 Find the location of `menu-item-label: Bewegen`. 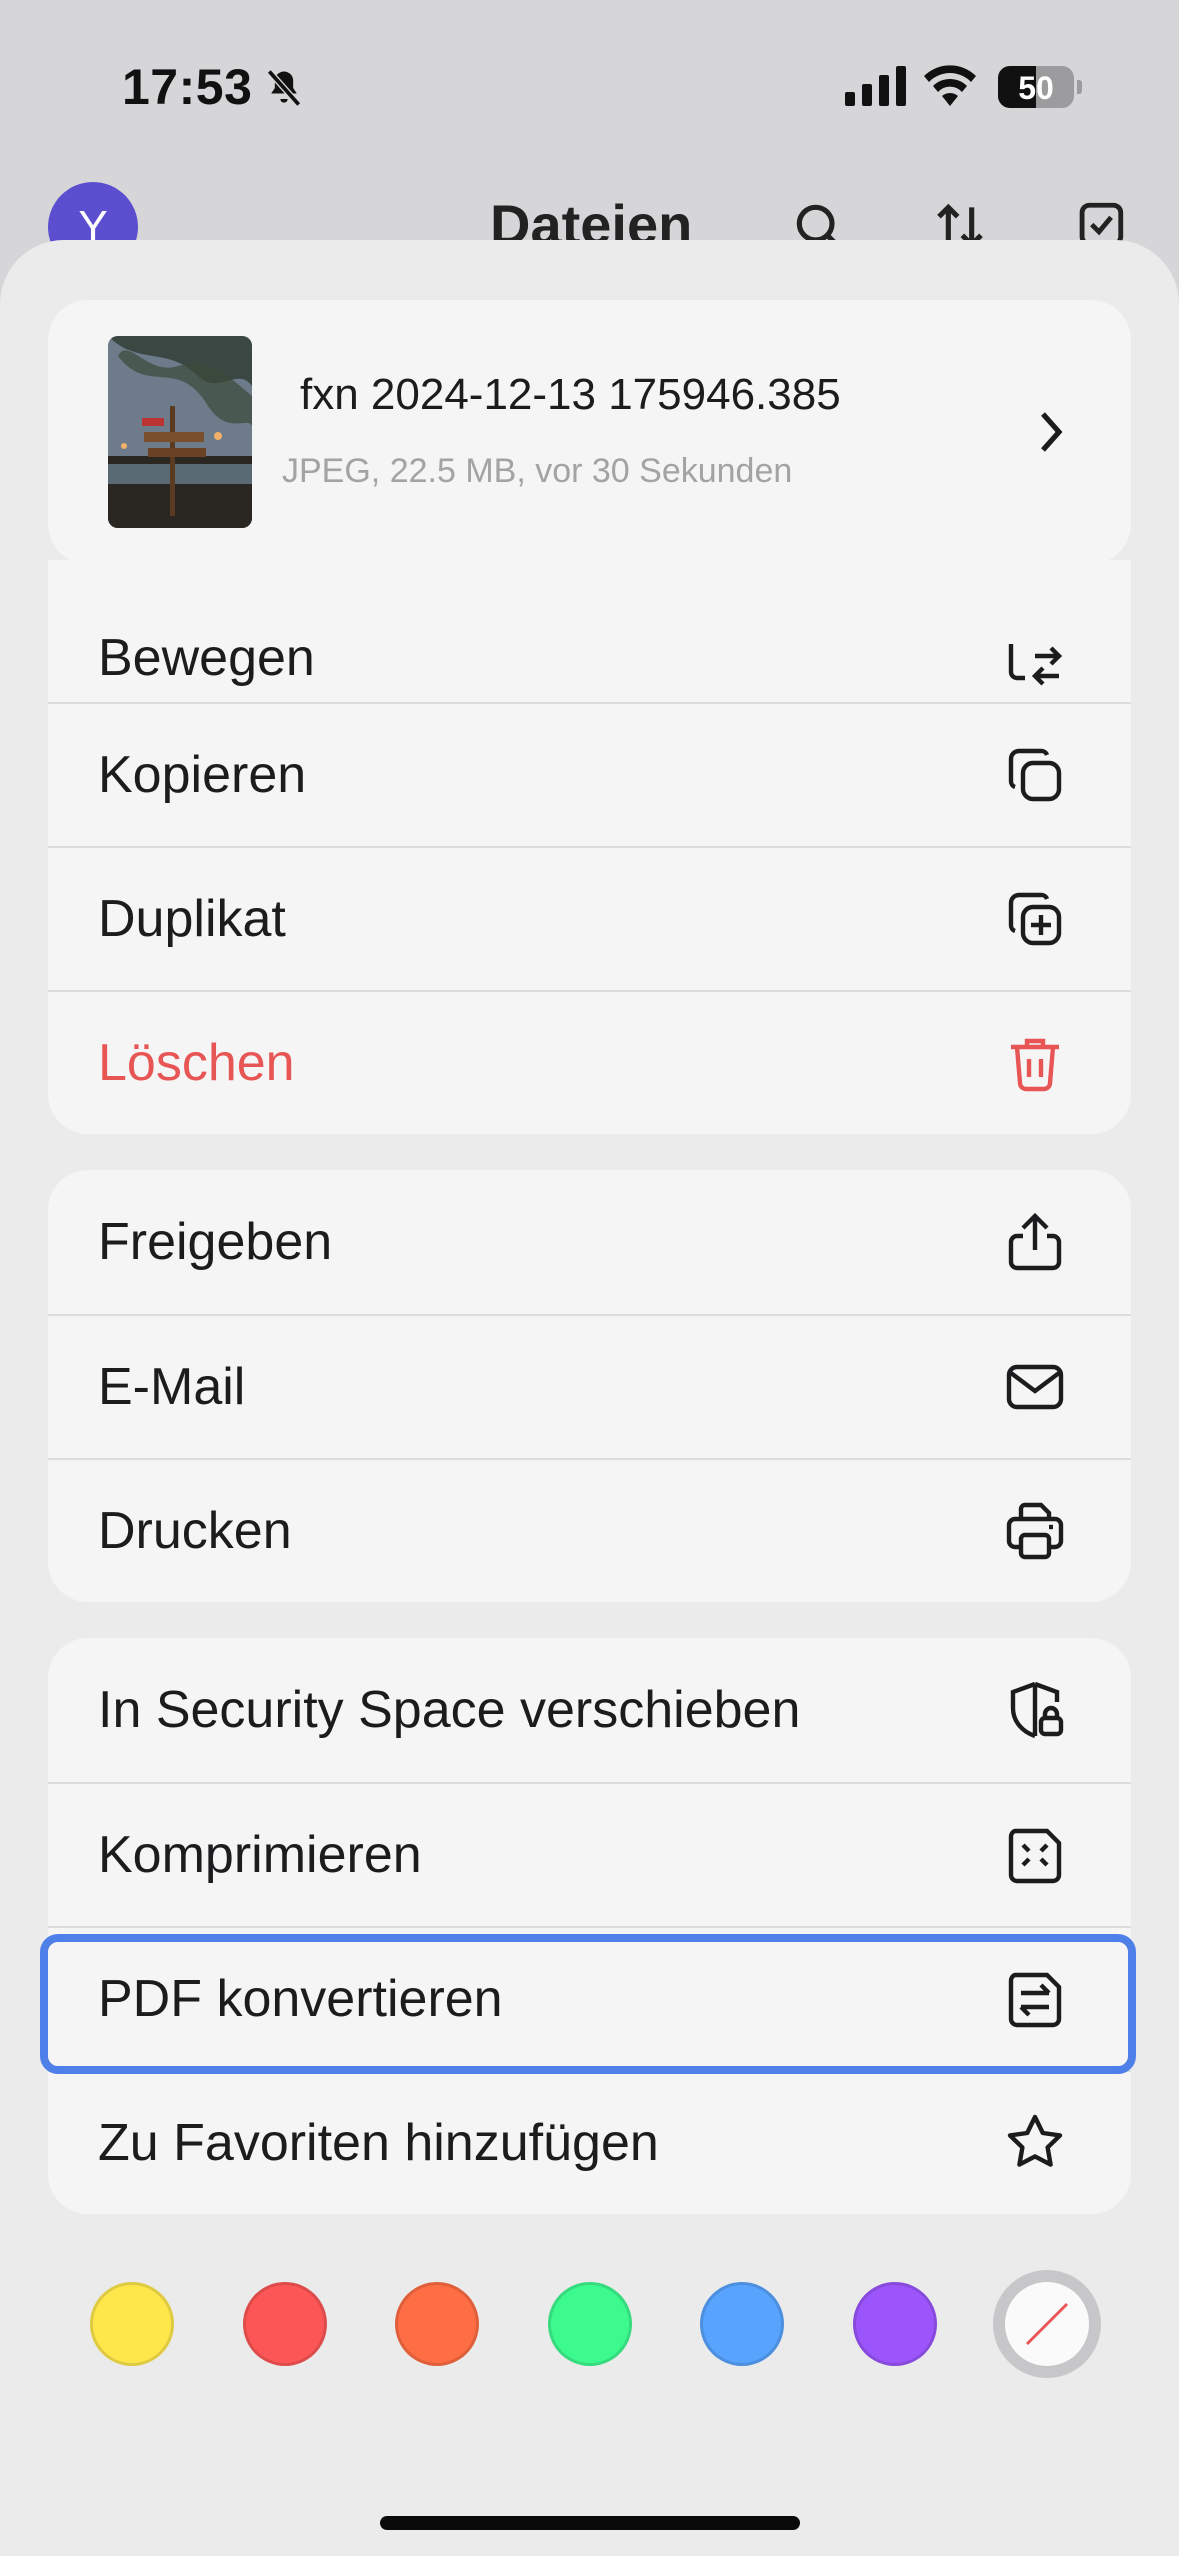

menu-item-label: Bewegen is located at coordinates (206, 658).